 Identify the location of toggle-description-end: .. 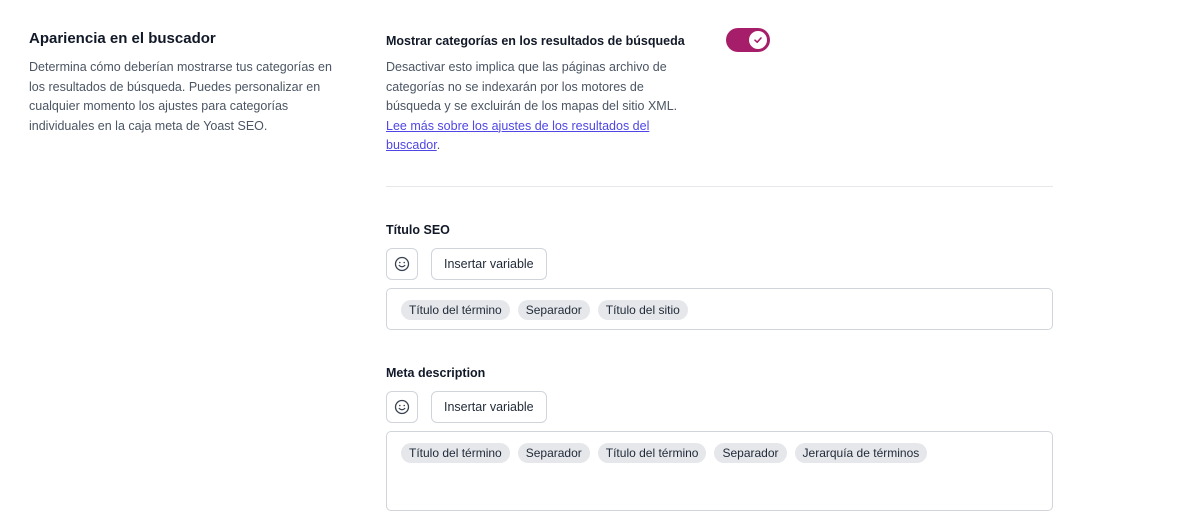
(438, 145).